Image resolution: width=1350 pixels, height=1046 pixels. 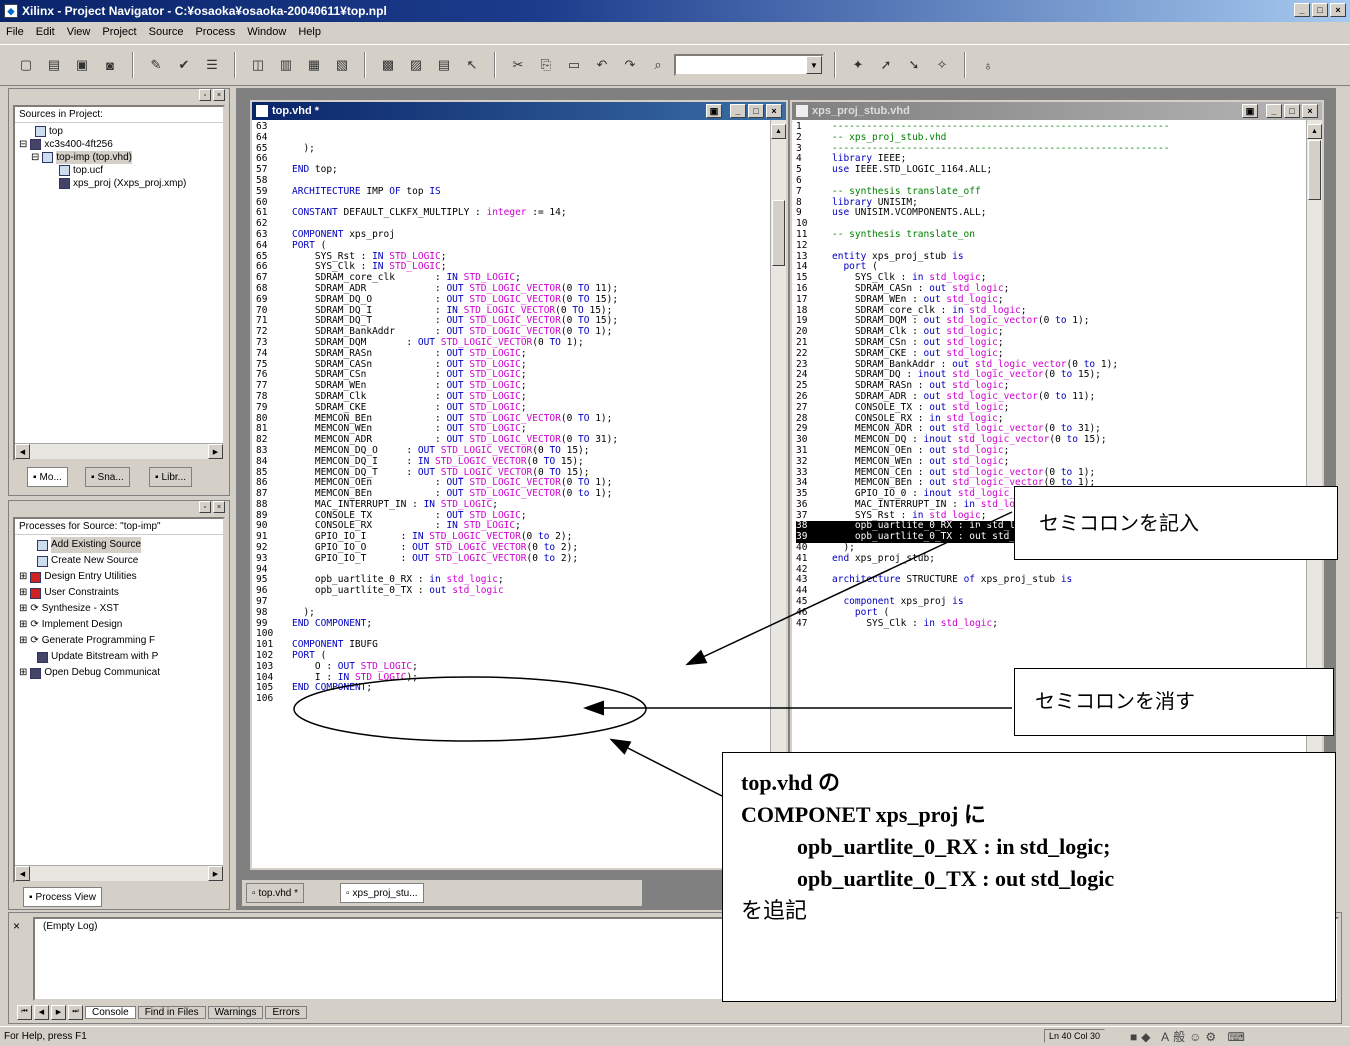 I want to click on arrow-instructions, so click(x=666, y=767).